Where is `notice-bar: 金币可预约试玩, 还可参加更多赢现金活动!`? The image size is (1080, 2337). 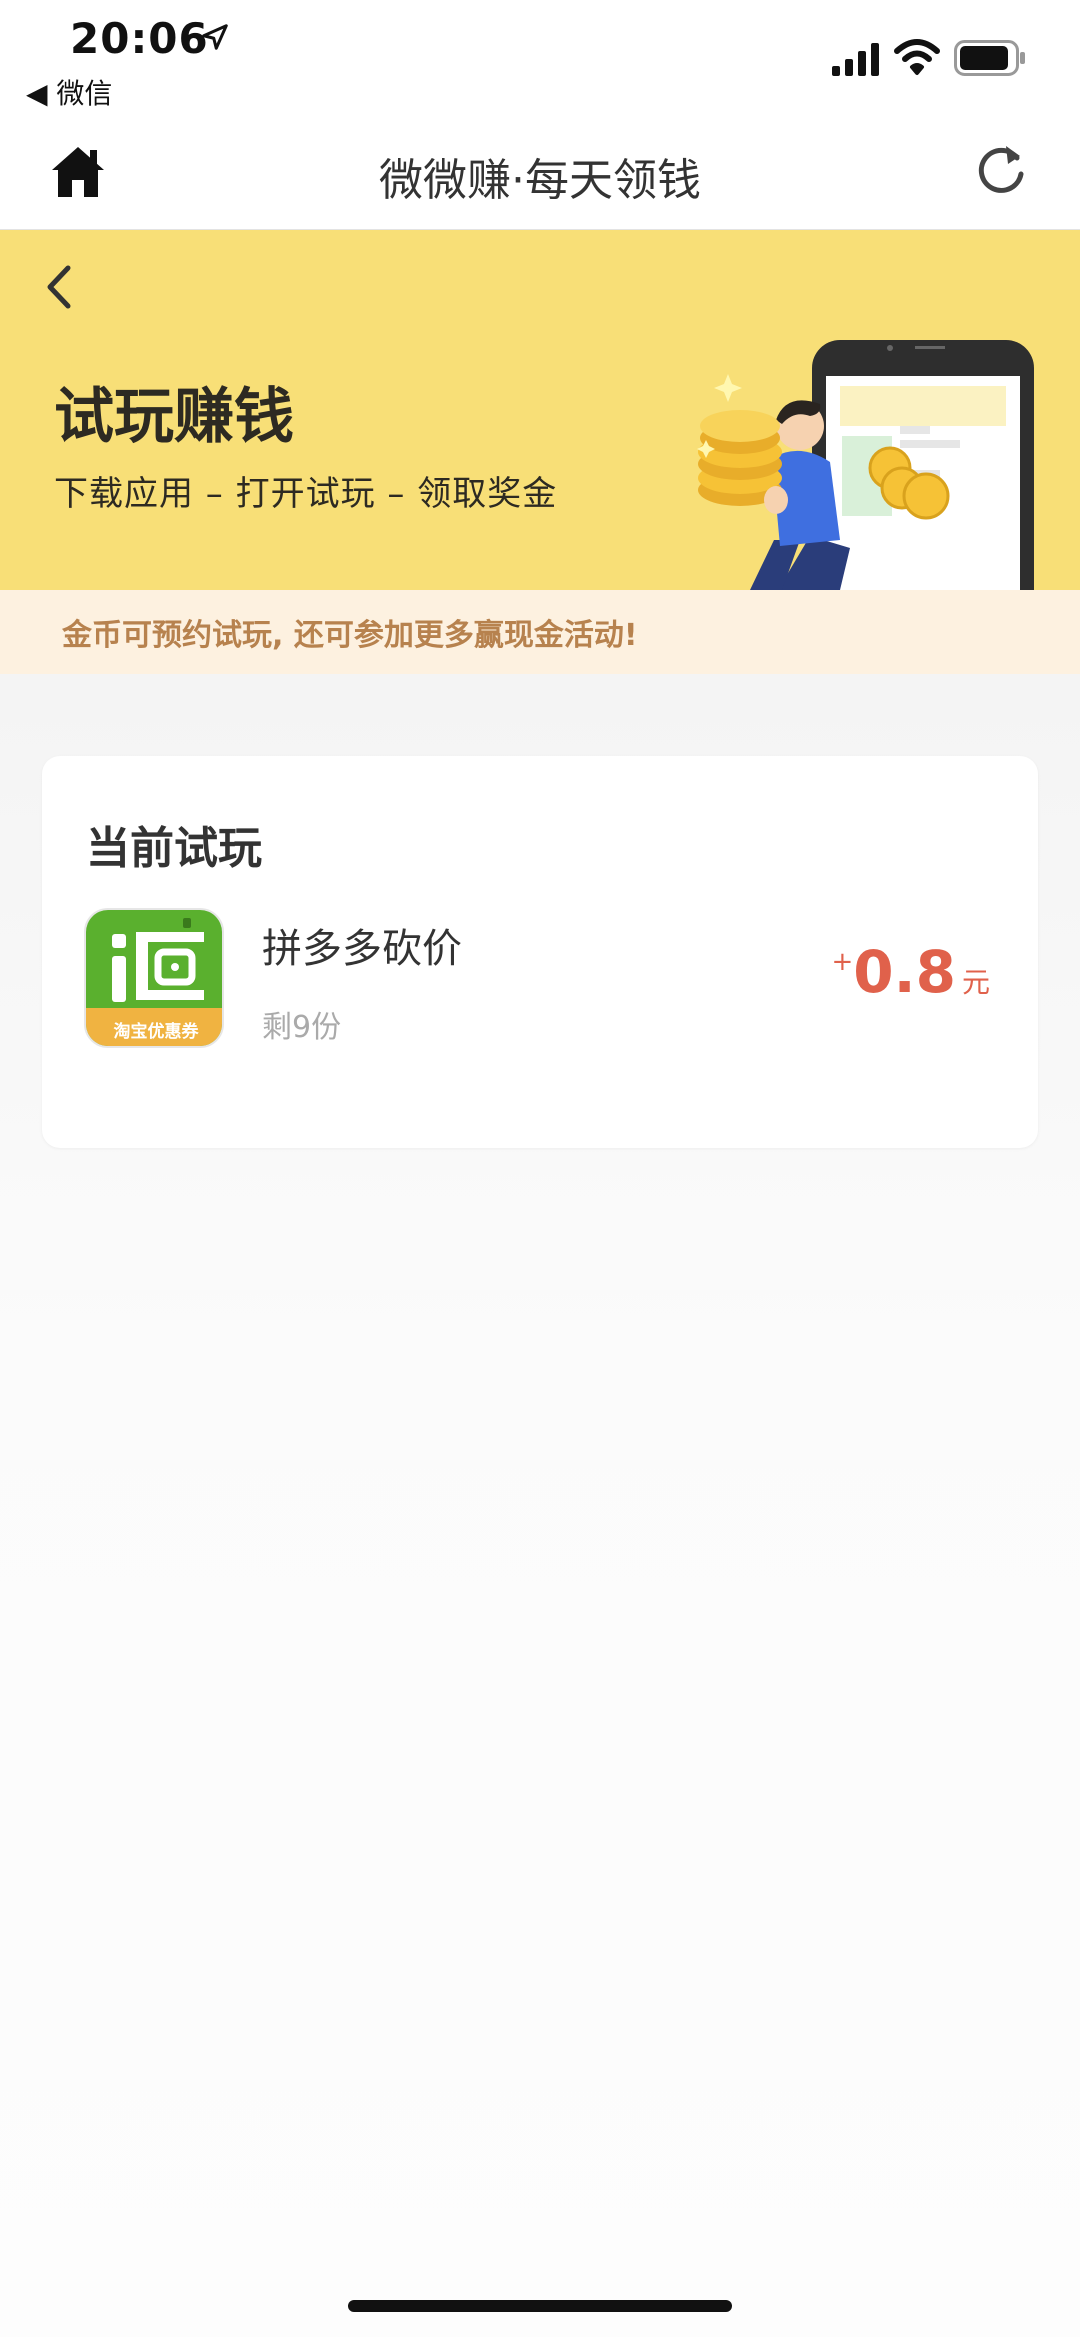
notice-bar: 金币可预约试玩, 还可参加更多赢现金活动! is located at coordinates (540, 632).